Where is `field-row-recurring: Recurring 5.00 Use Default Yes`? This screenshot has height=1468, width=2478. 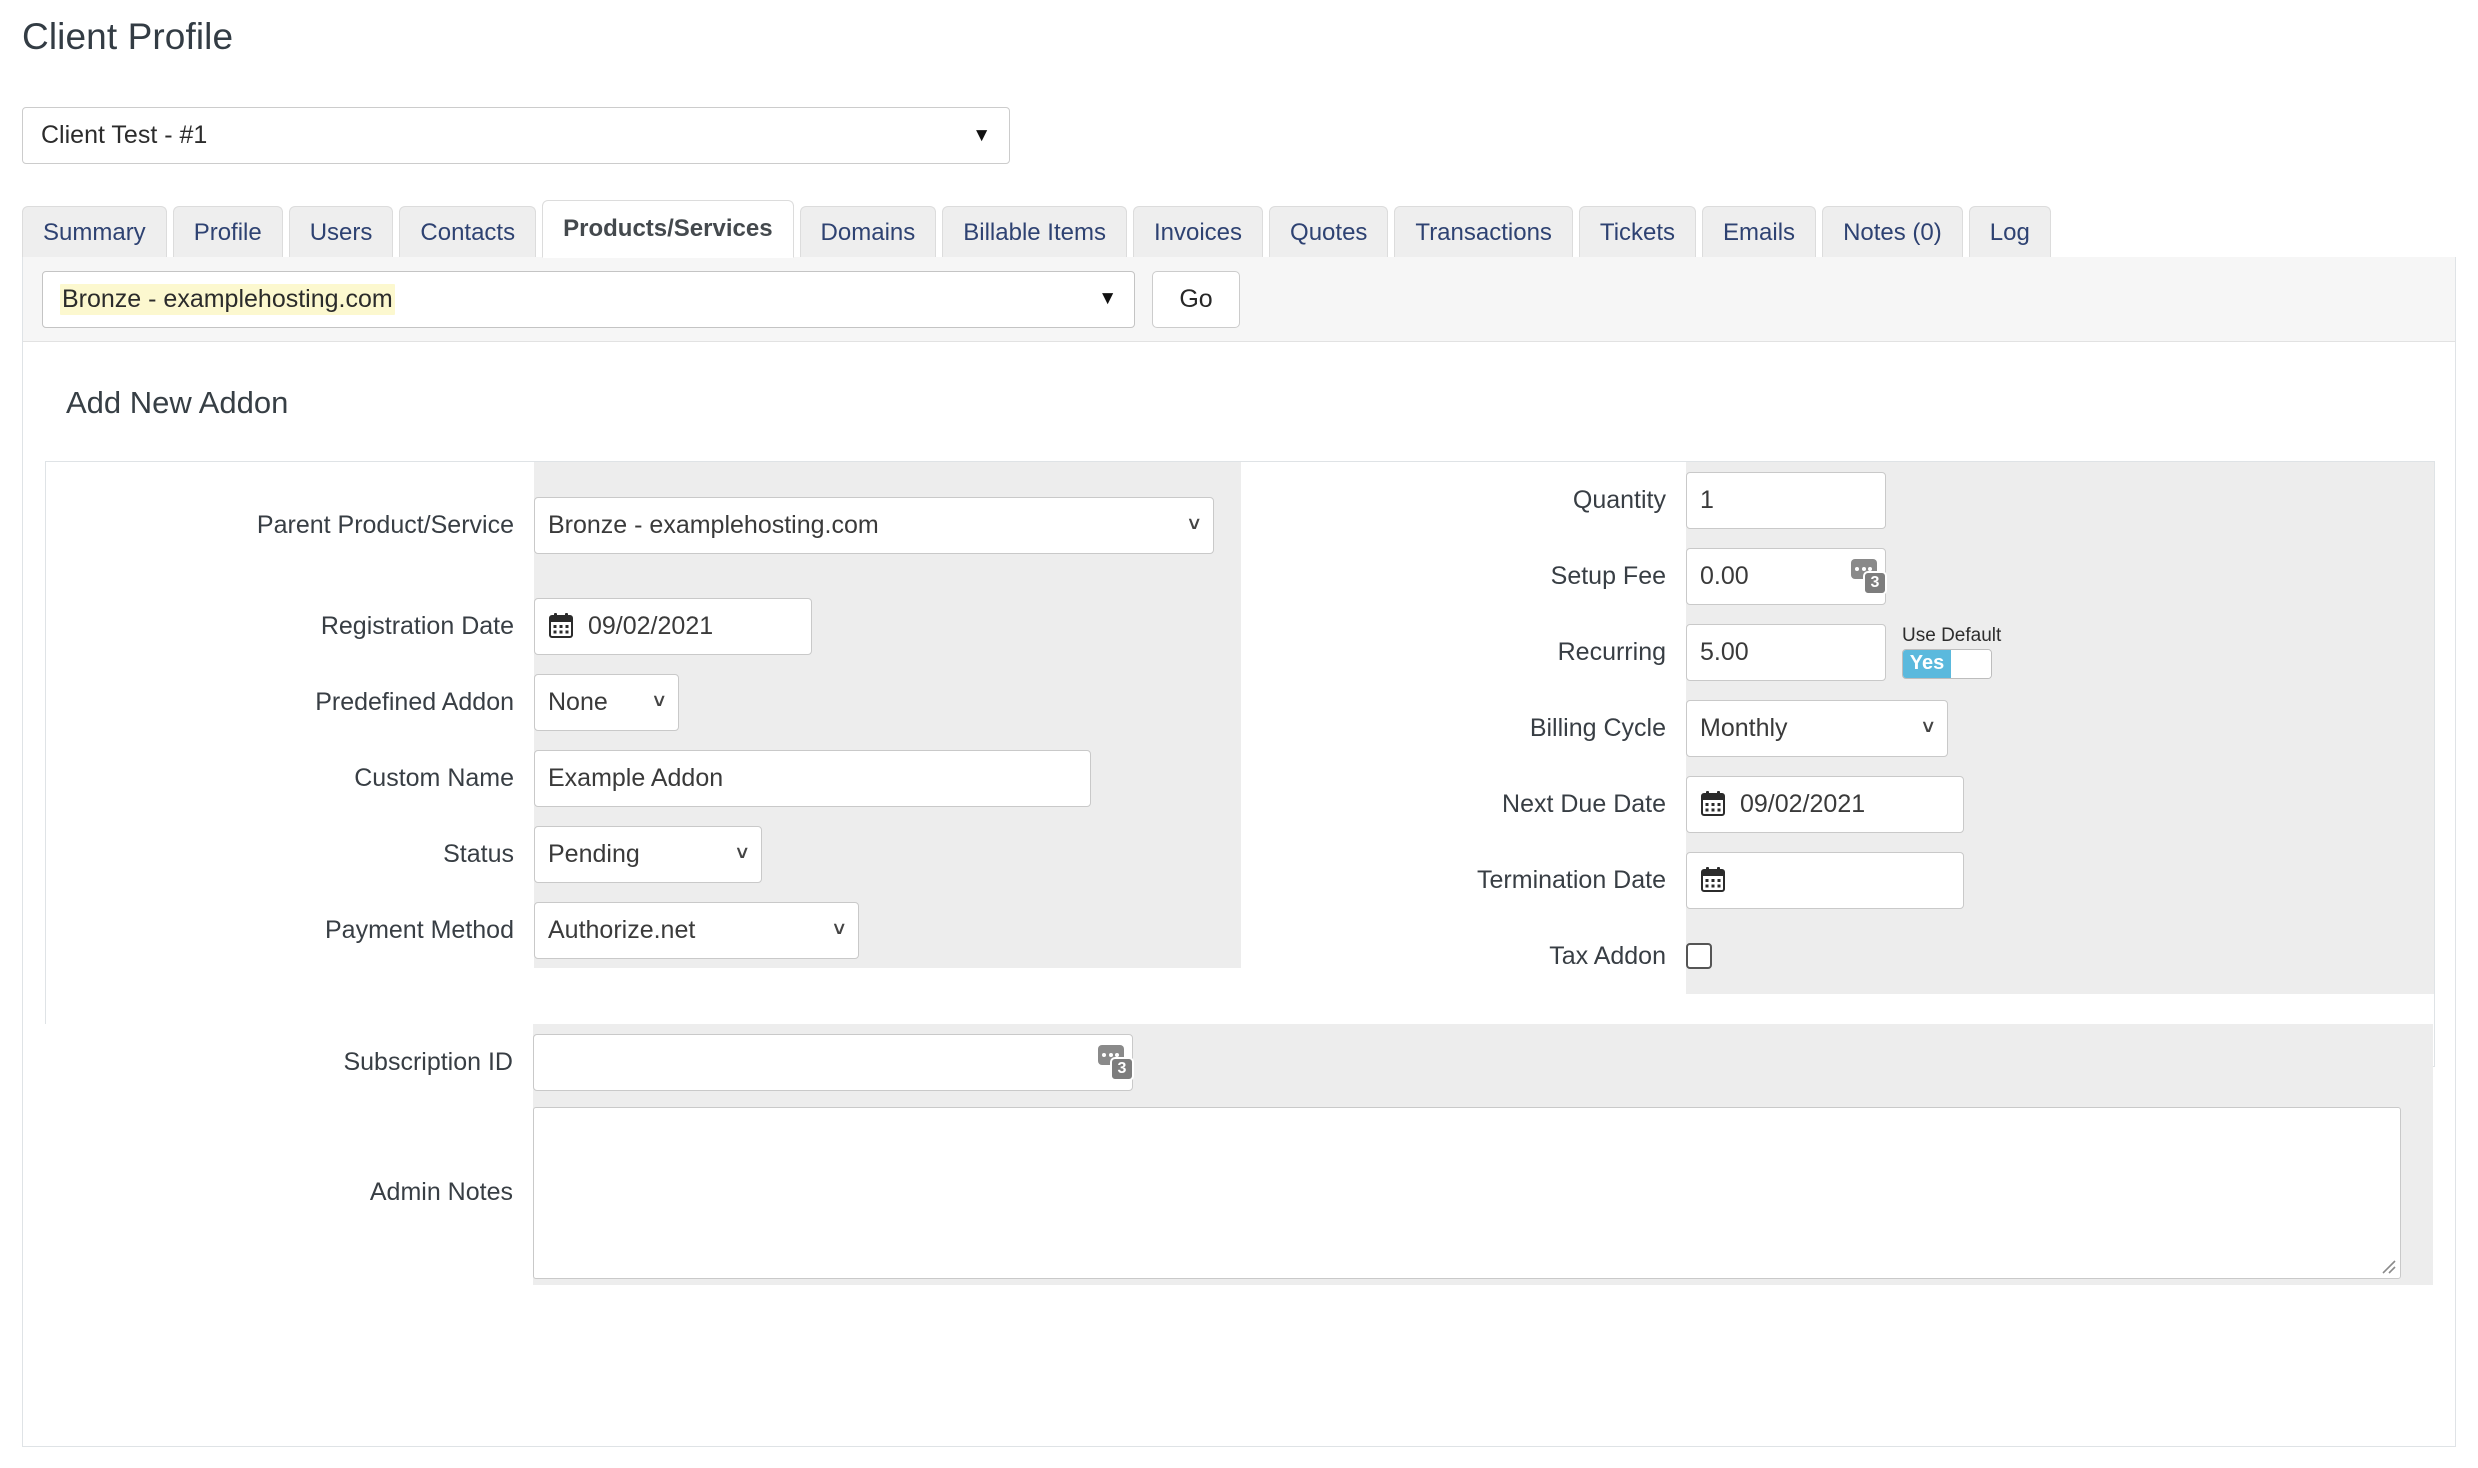
field-row-recurring: Recurring 5.00 Use Default Yes is located at coordinates (1837, 652).